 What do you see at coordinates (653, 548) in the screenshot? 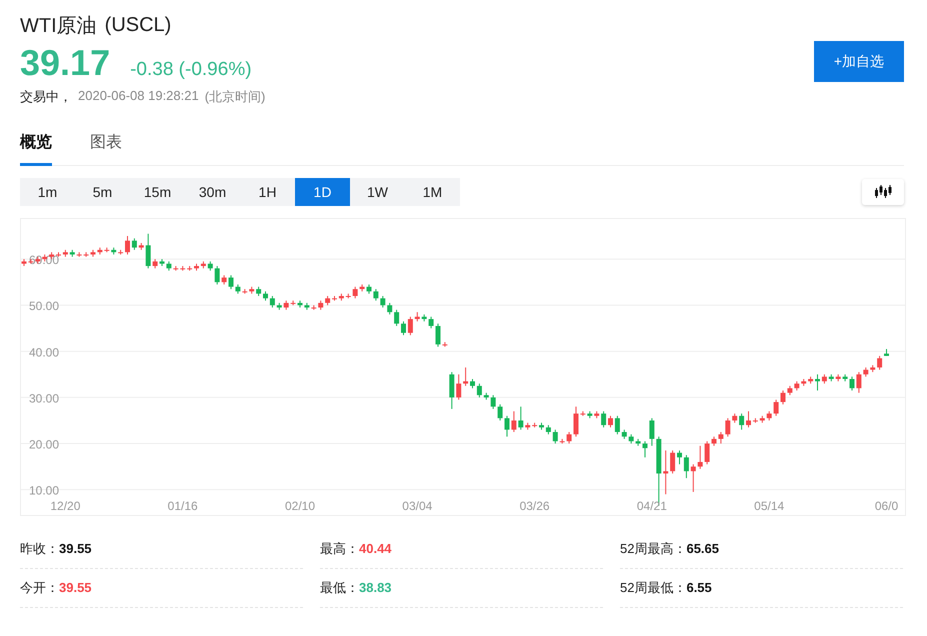
I see `stat-label: 52周最高：` at bounding box center [653, 548].